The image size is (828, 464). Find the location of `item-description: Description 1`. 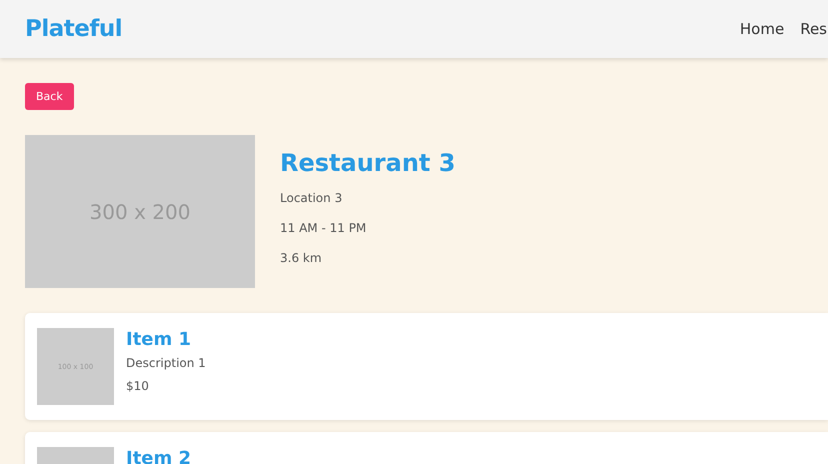

item-description: Description 1 is located at coordinates (166, 363).